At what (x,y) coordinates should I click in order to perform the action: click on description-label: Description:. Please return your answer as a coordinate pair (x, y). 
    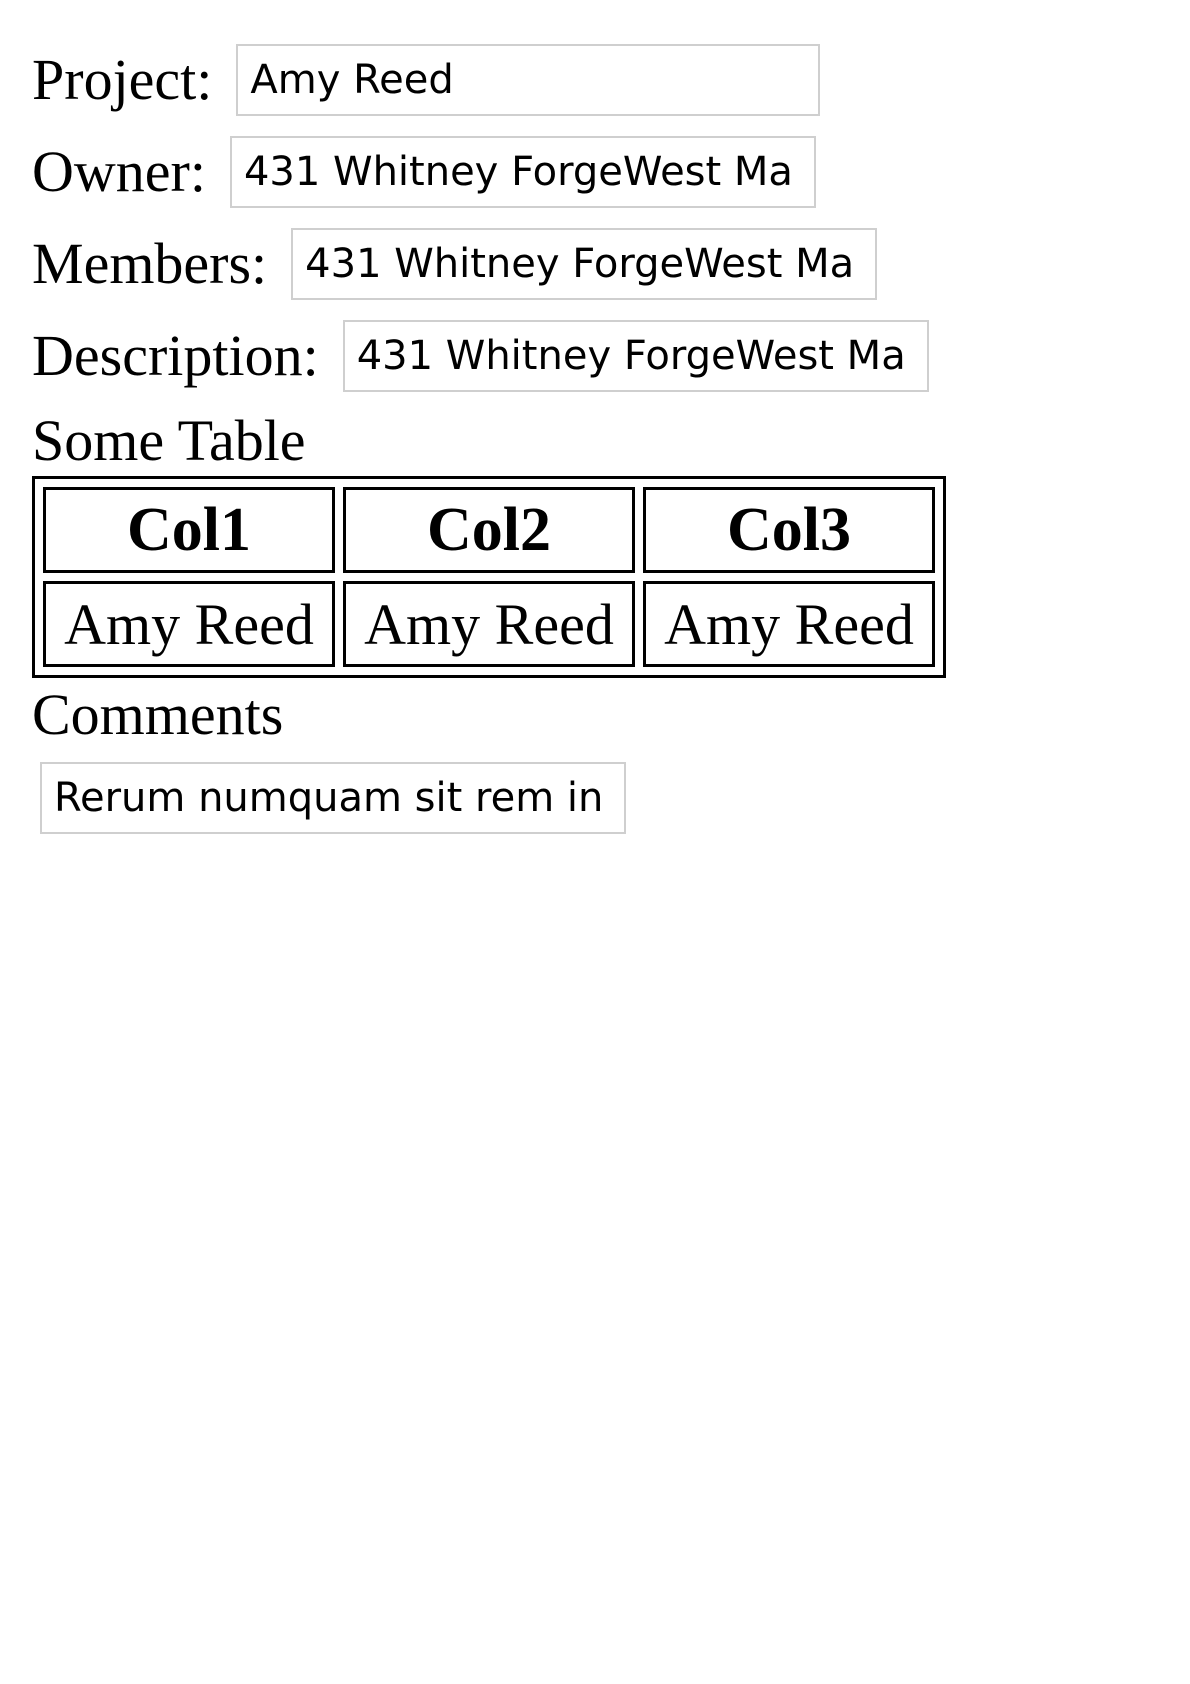
    Looking at the image, I should click on (175, 355).